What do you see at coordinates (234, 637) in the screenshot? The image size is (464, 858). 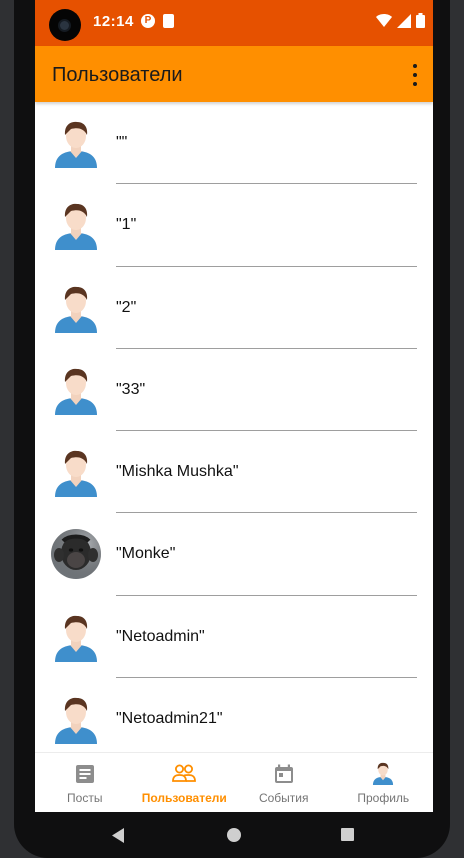 I see `list-item: "Netoadmin"` at bounding box center [234, 637].